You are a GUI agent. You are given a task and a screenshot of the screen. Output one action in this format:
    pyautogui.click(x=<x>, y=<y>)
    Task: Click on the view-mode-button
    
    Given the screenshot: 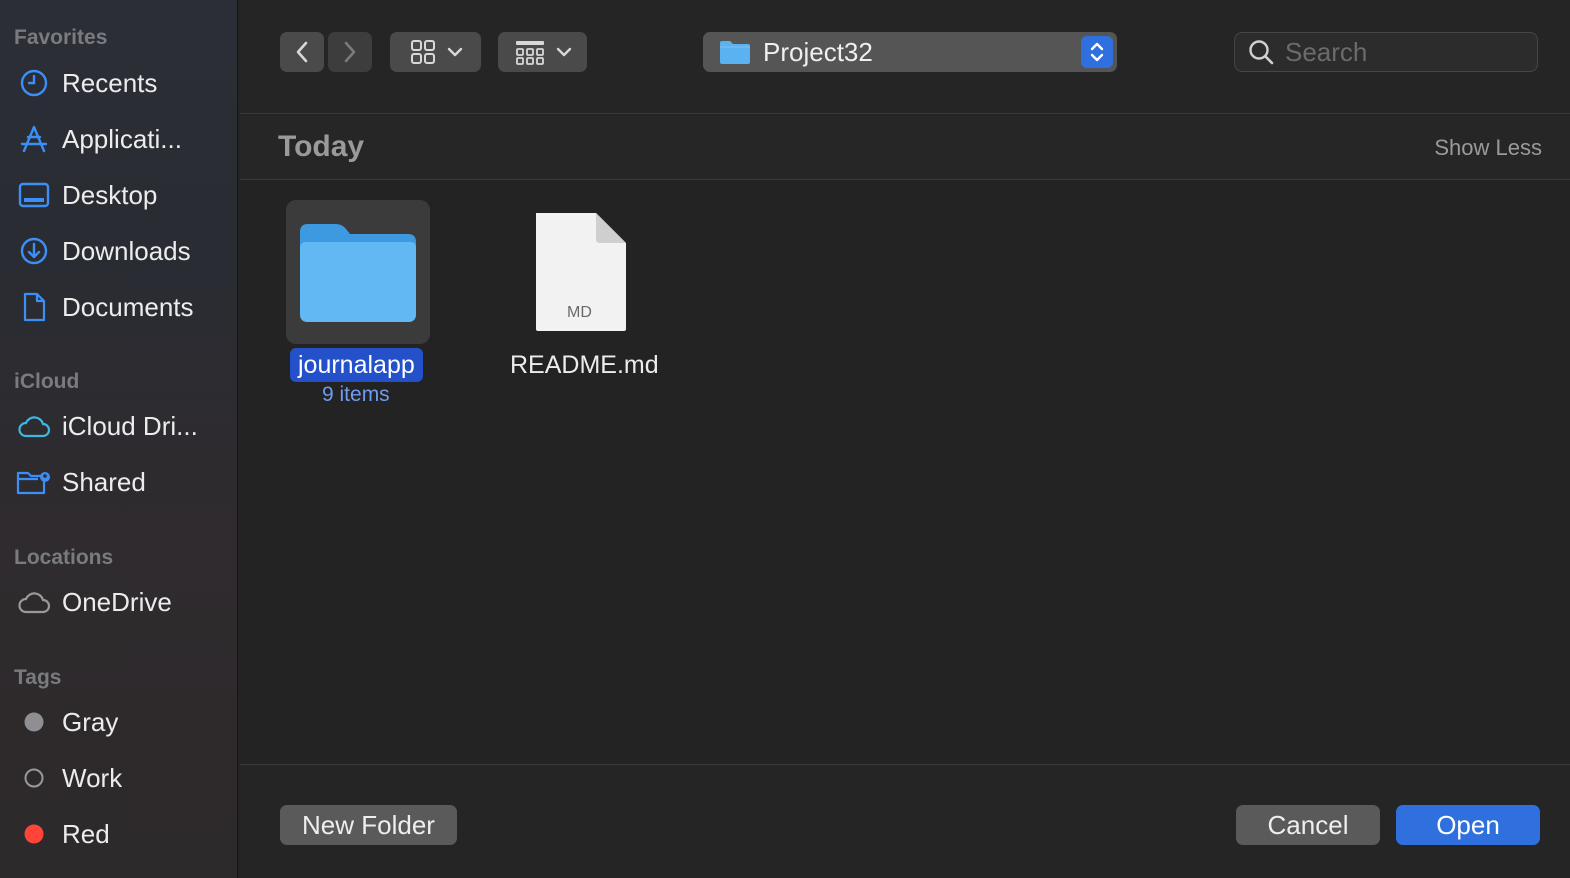 What is the action you would take?
    pyautogui.click(x=435, y=52)
    